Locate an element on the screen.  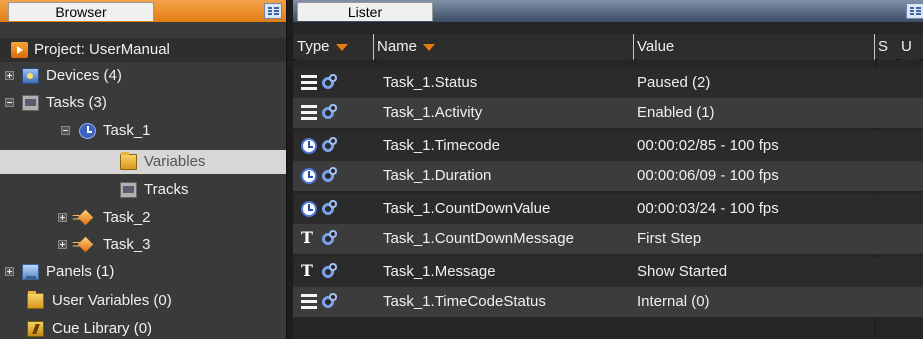
tree-item-task-2: Task_2 is located at coordinates (143, 217).